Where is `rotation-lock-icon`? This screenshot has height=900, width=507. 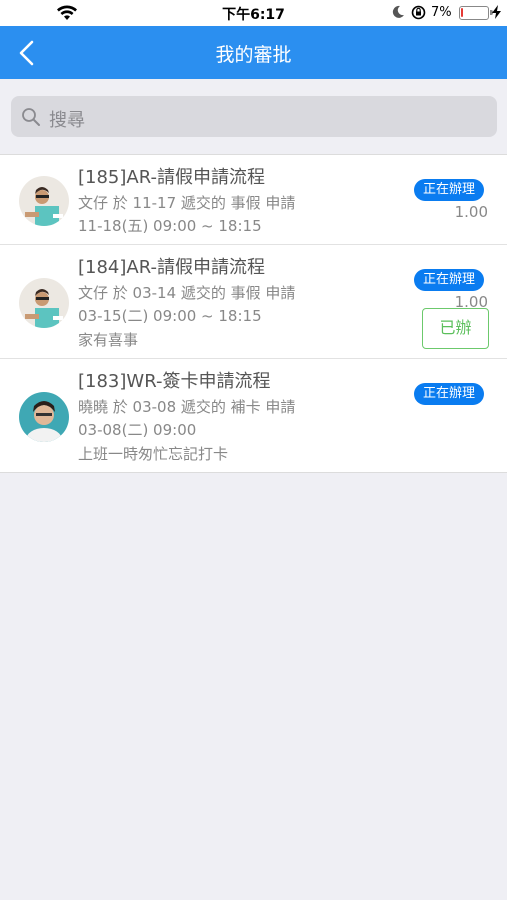 rotation-lock-icon is located at coordinates (418, 12).